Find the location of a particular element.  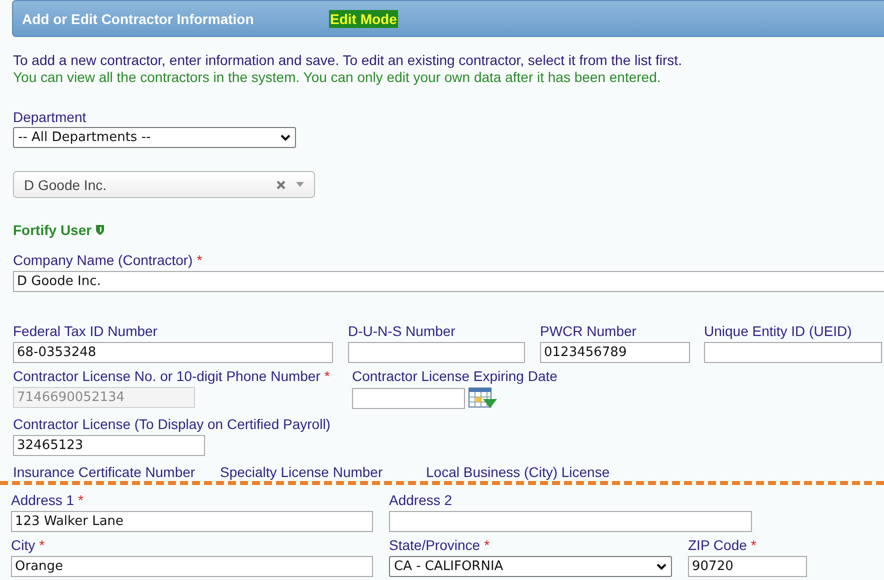

field-label: Insurance Certificate Number is located at coordinates (104, 472).